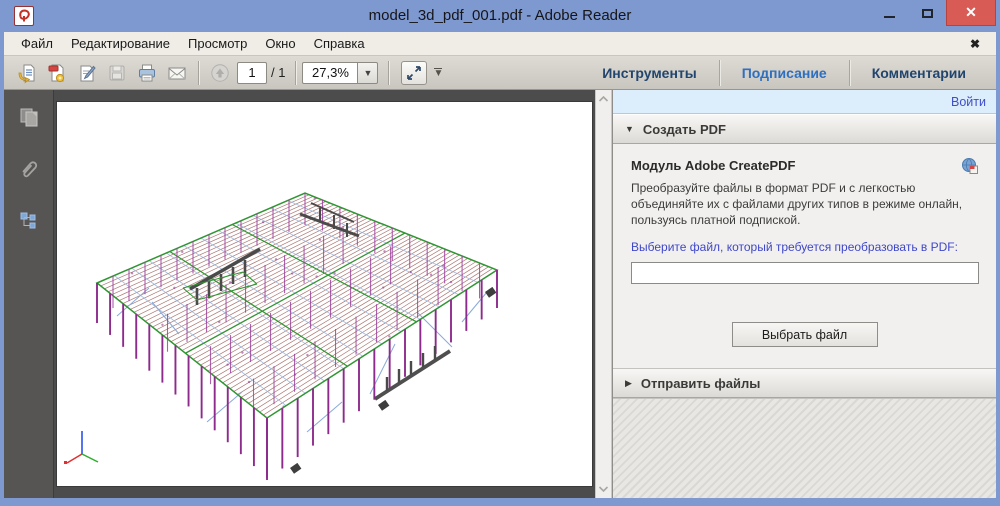  I want to click on page-up-icon, so click(220, 73).